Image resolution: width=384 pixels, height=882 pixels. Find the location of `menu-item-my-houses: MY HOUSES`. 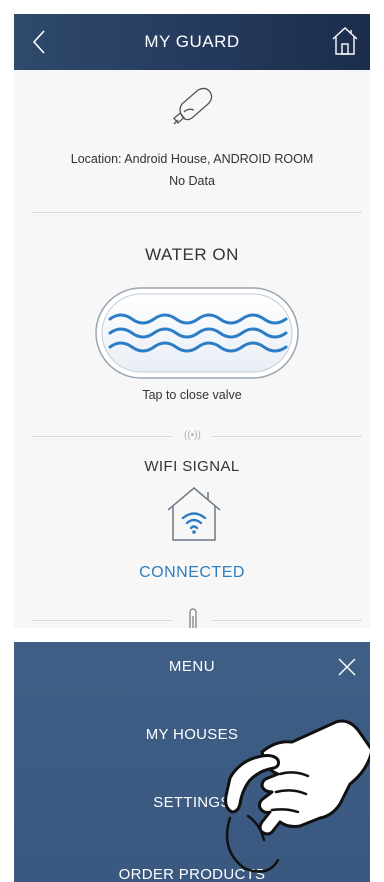

menu-item-my-houses: MY HOUSES is located at coordinates (192, 734).